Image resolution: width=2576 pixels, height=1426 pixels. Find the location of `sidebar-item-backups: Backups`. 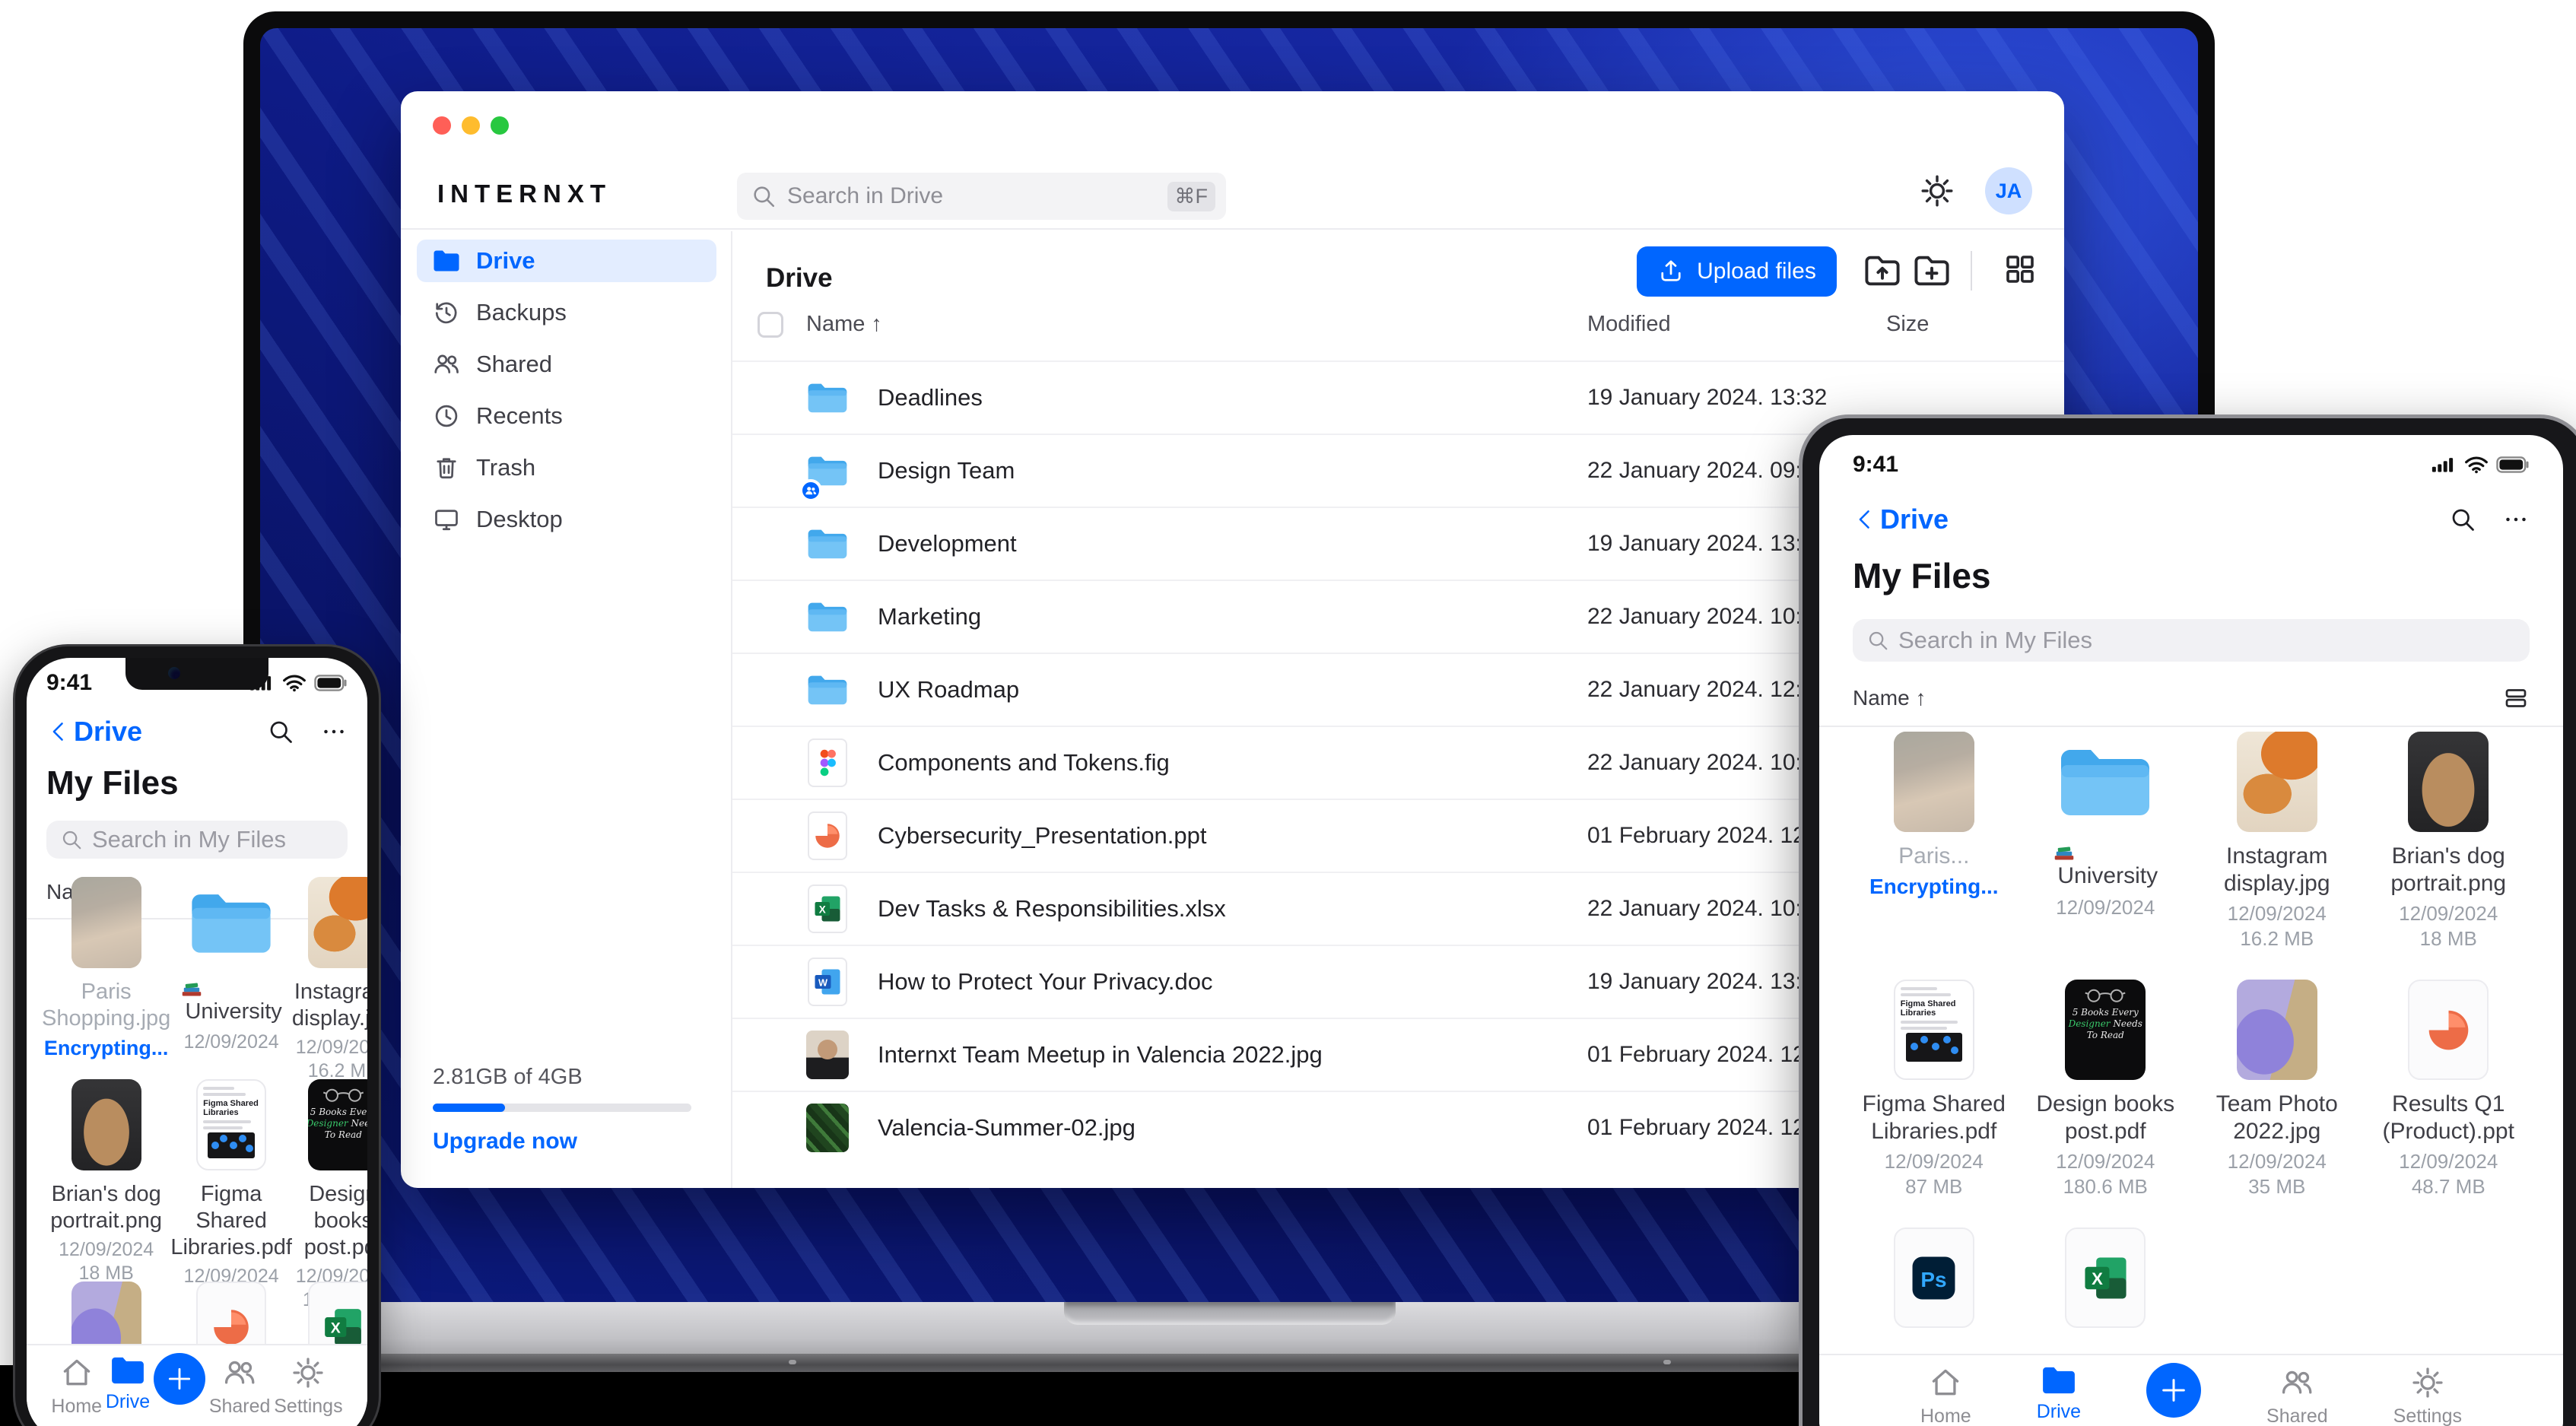

sidebar-item-backups: Backups is located at coordinates (566, 312).